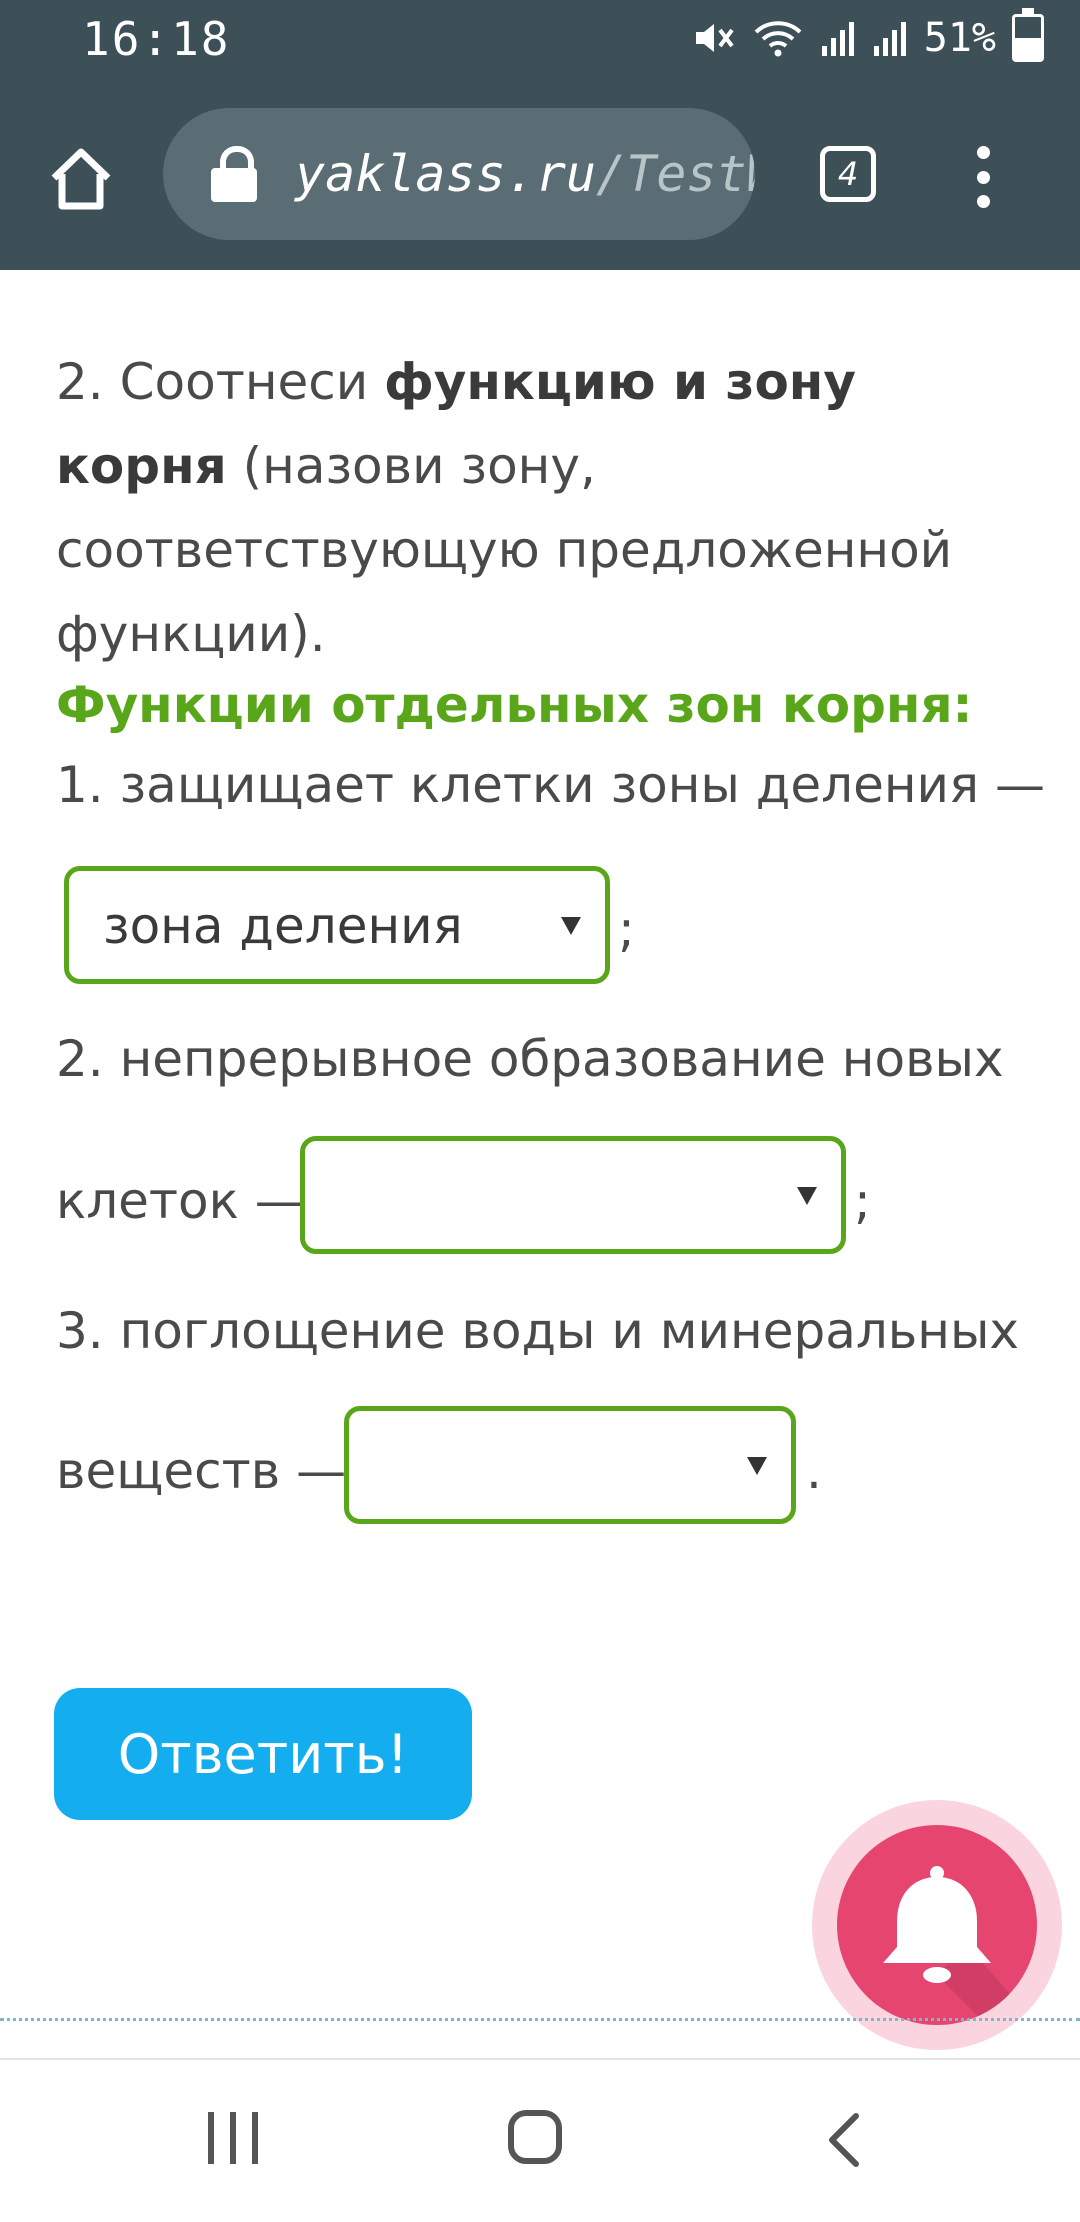 The width and height of the screenshot is (1080, 2222). I want to click on item-1-text: 1. защищает клетки зоны деления —, so click(551, 785).